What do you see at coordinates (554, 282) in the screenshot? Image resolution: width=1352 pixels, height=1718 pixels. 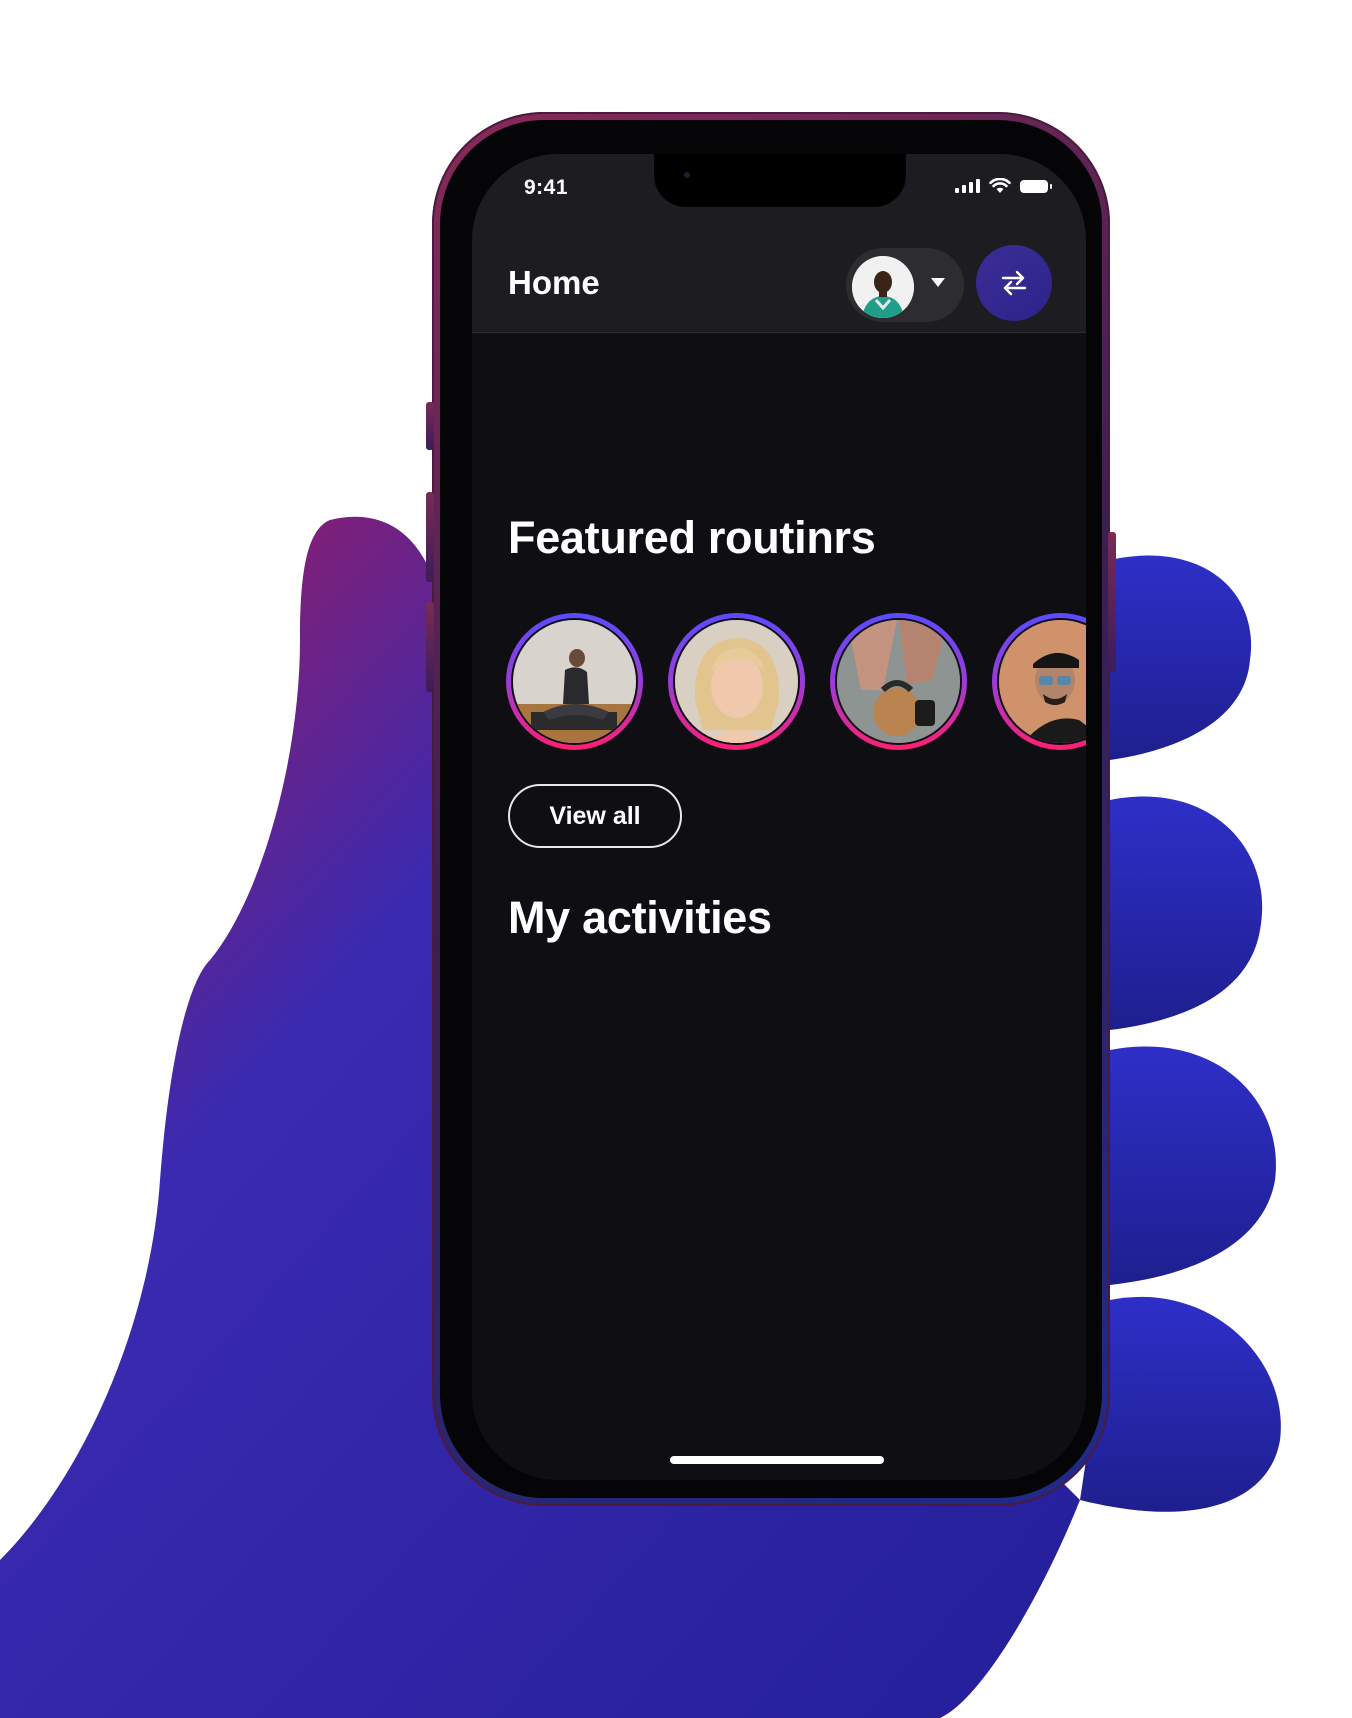 I see `page-title: Home` at bounding box center [554, 282].